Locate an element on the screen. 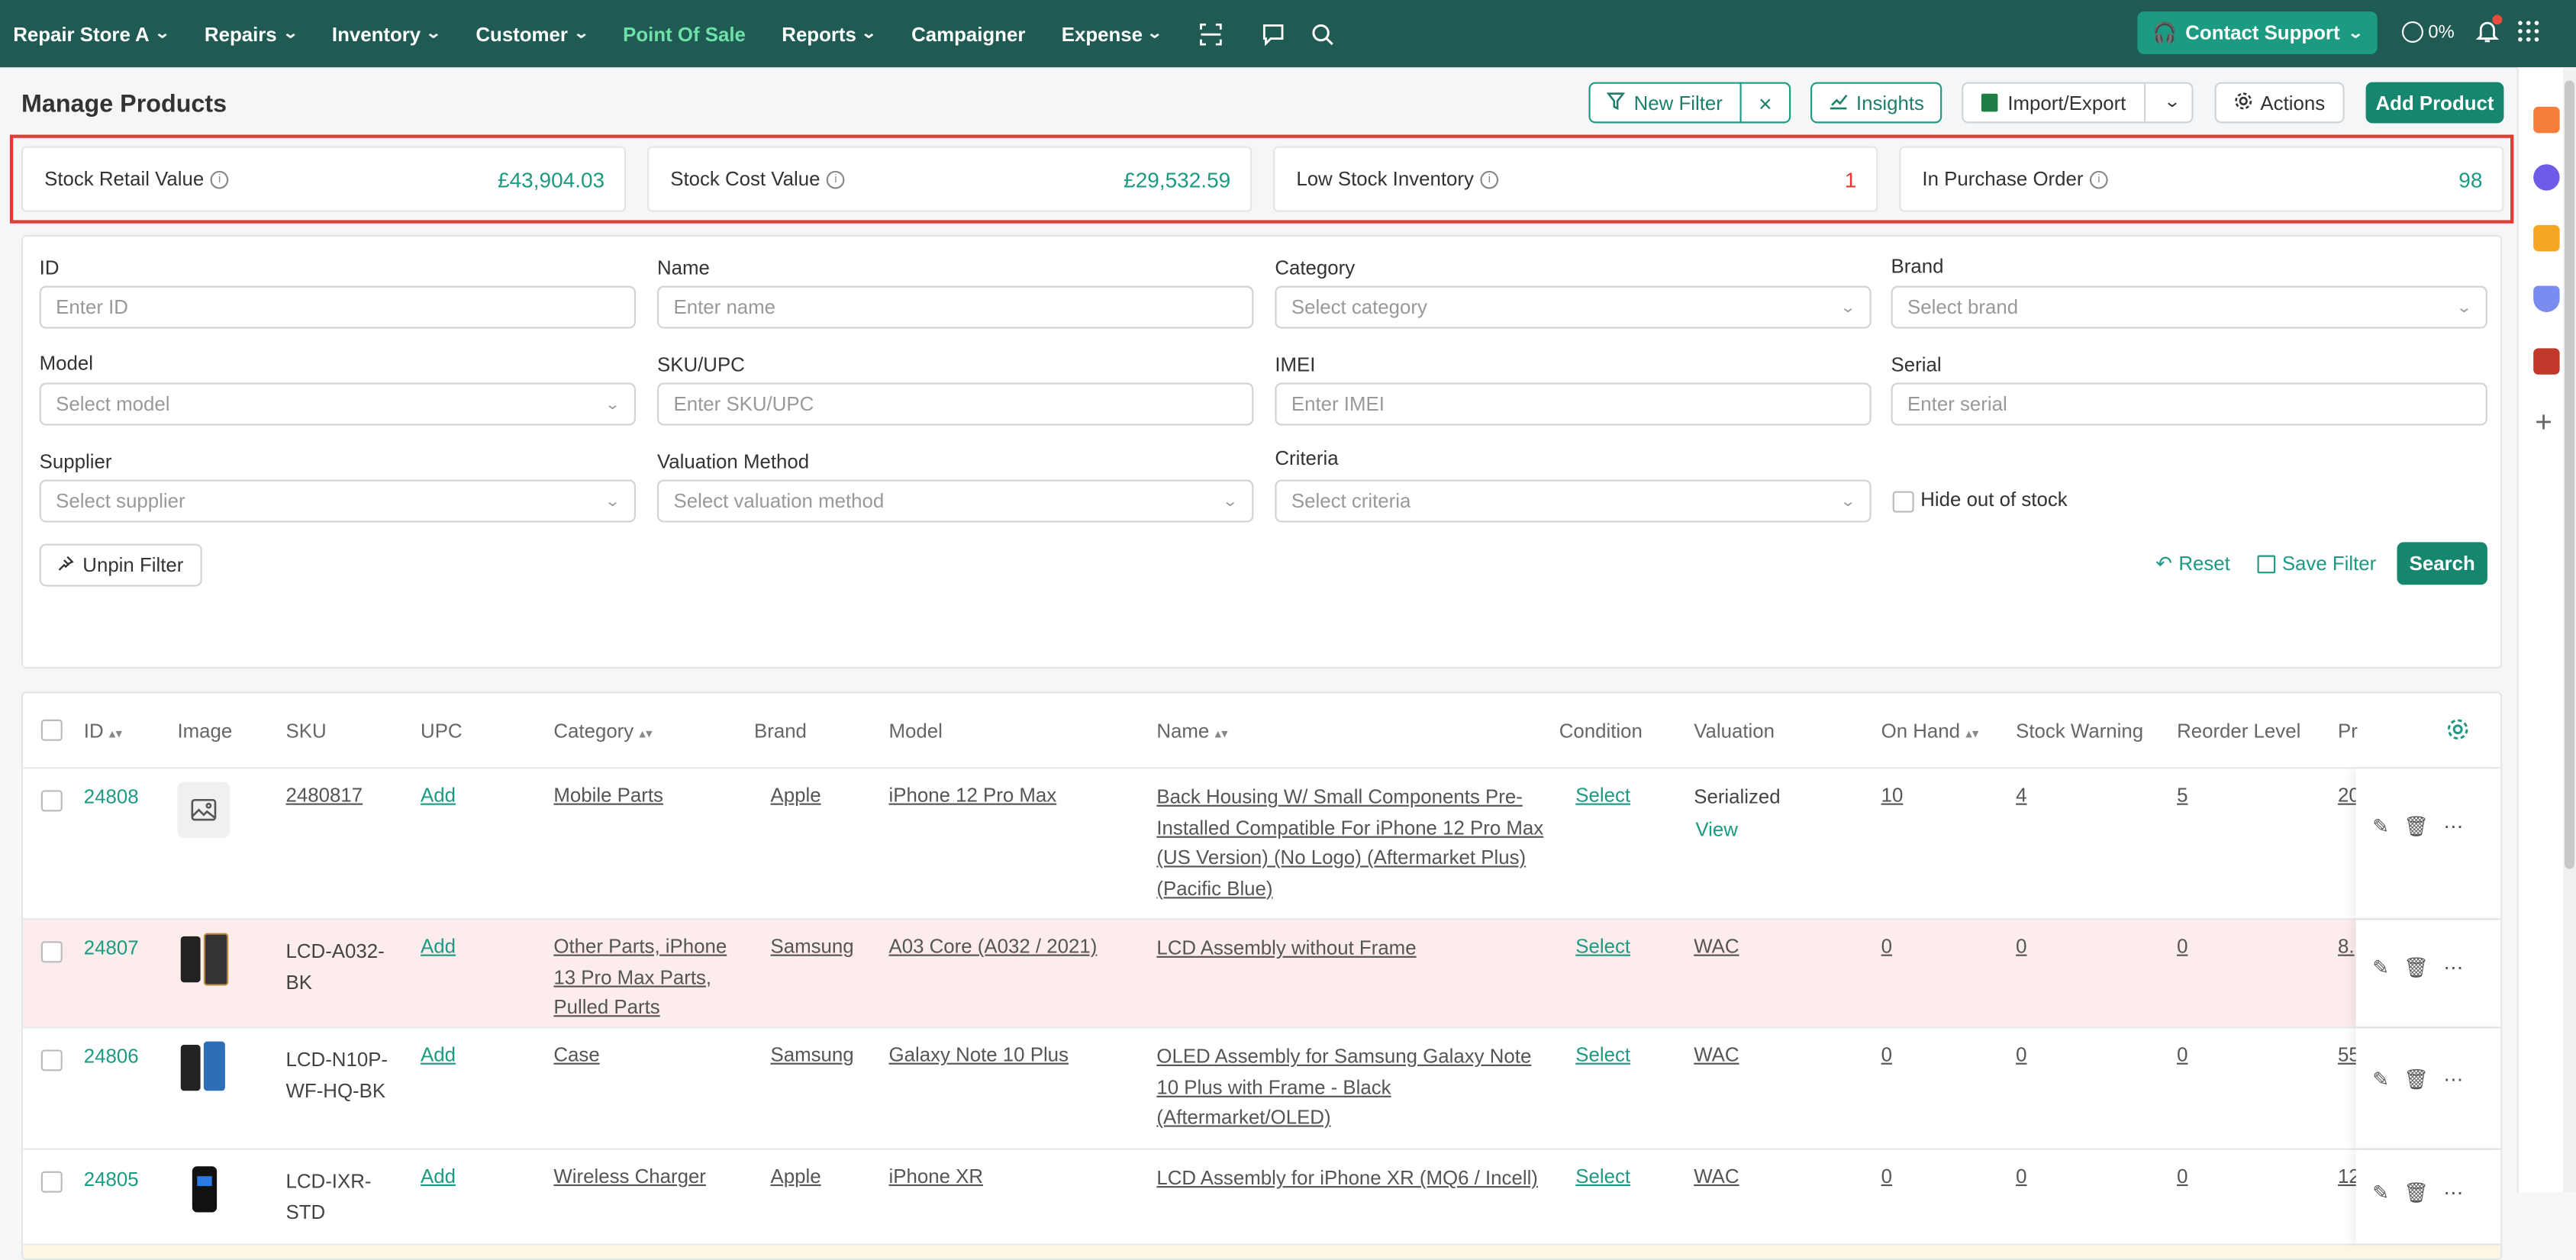 The image size is (2576, 1260). row-category: Mobile Parts is located at coordinates (608, 795).